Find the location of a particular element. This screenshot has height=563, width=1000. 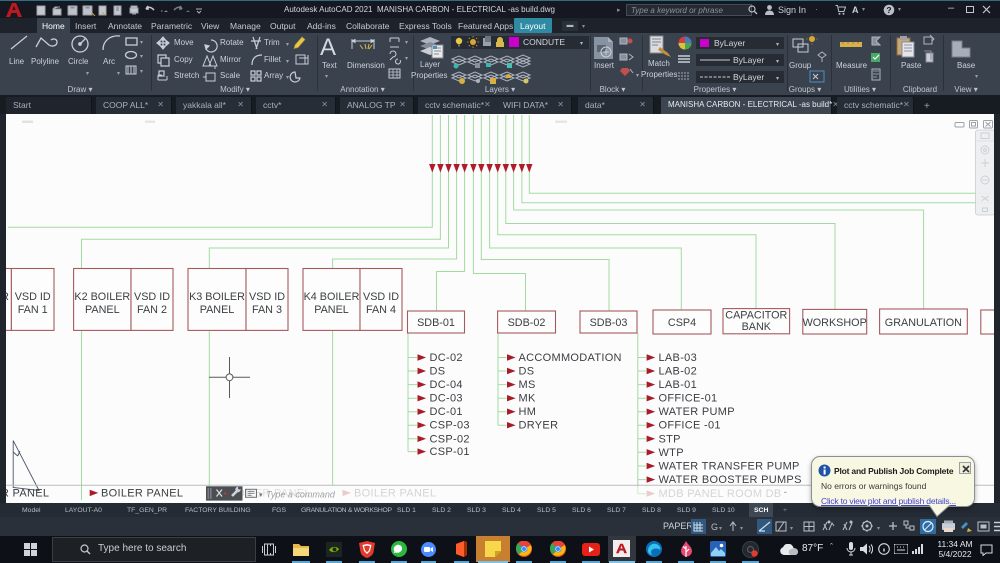

svg-text: LAB-01 is located at coordinates (678, 385).